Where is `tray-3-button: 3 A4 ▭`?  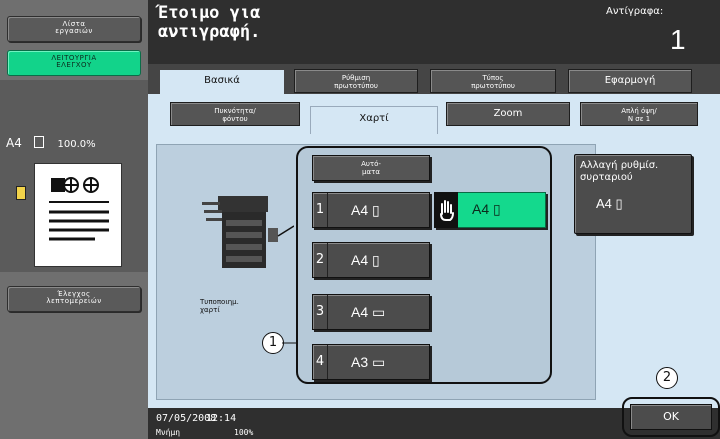
tray-3-button: 3 A4 ▭ is located at coordinates (371, 312).